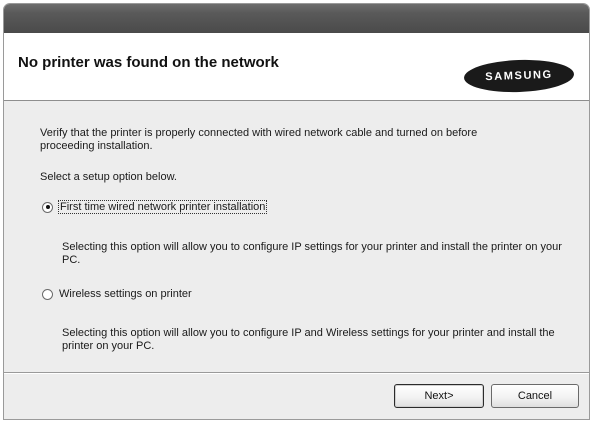  Describe the element at coordinates (535, 396) in the screenshot. I see `cancel-button: Cancel` at that location.